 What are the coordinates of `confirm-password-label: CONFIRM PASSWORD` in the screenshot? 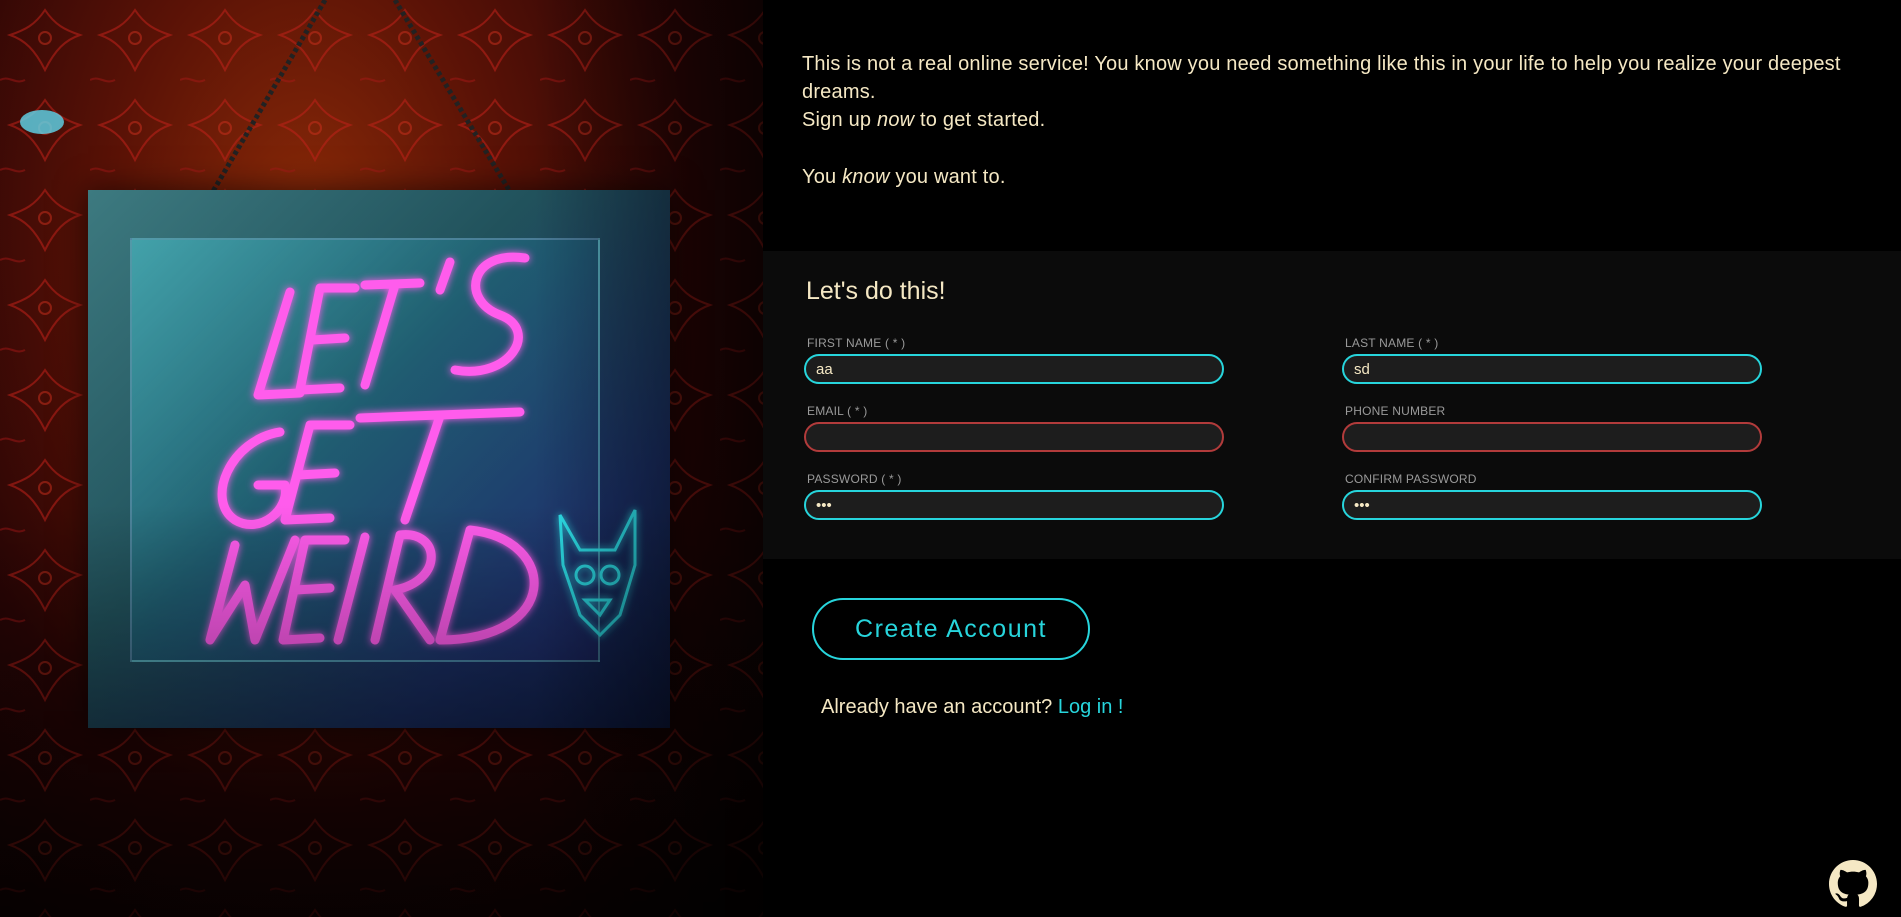 It's located at (1411, 479).